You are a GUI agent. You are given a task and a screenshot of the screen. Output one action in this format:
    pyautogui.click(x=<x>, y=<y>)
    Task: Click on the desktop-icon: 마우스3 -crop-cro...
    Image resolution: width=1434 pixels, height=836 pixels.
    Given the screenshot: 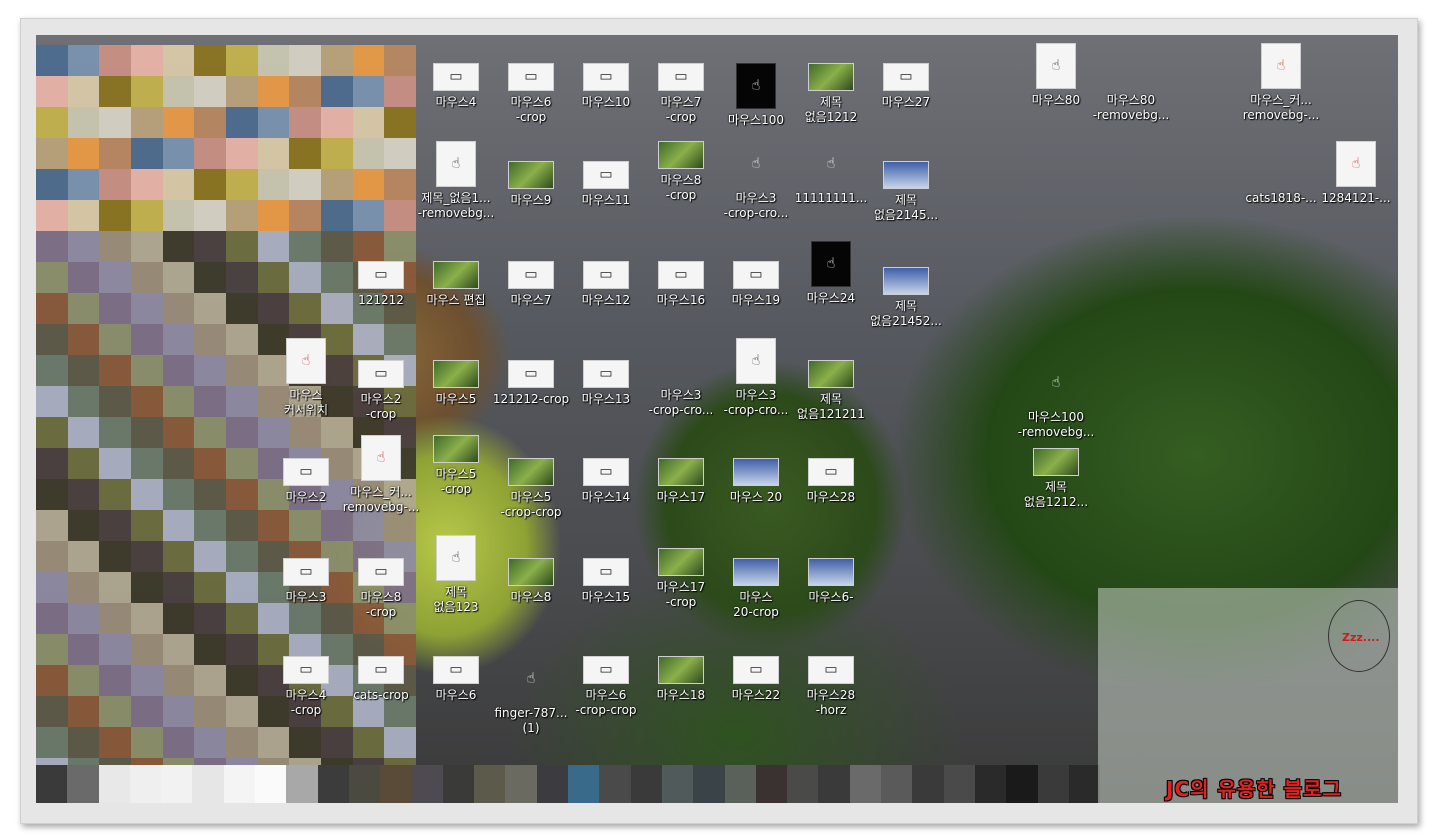 What is the action you would take?
    pyautogui.click(x=681, y=378)
    